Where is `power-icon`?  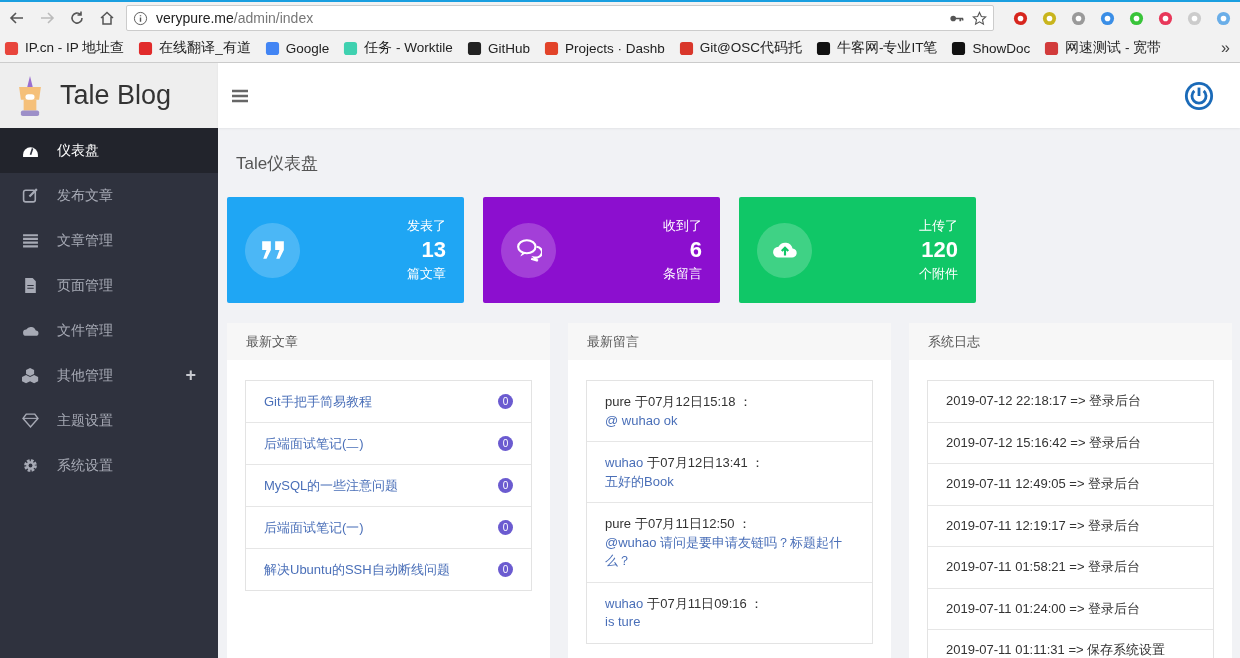
power-icon is located at coordinates (1199, 95).